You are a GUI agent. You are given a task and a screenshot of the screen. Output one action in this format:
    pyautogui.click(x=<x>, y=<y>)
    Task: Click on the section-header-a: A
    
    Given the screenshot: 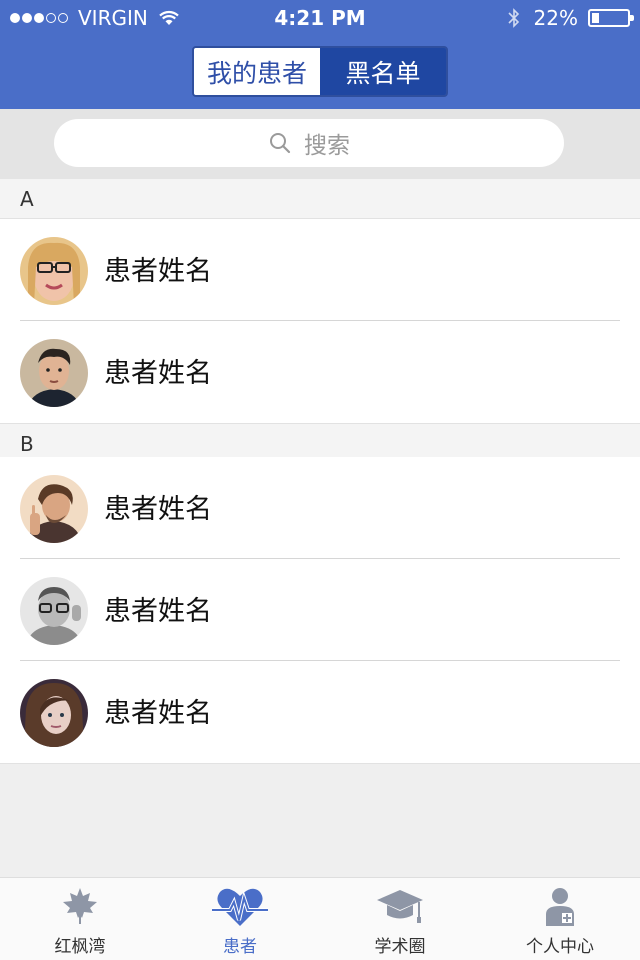 What is the action you would take?
    pyautogui.click(x=320, y=199)
    